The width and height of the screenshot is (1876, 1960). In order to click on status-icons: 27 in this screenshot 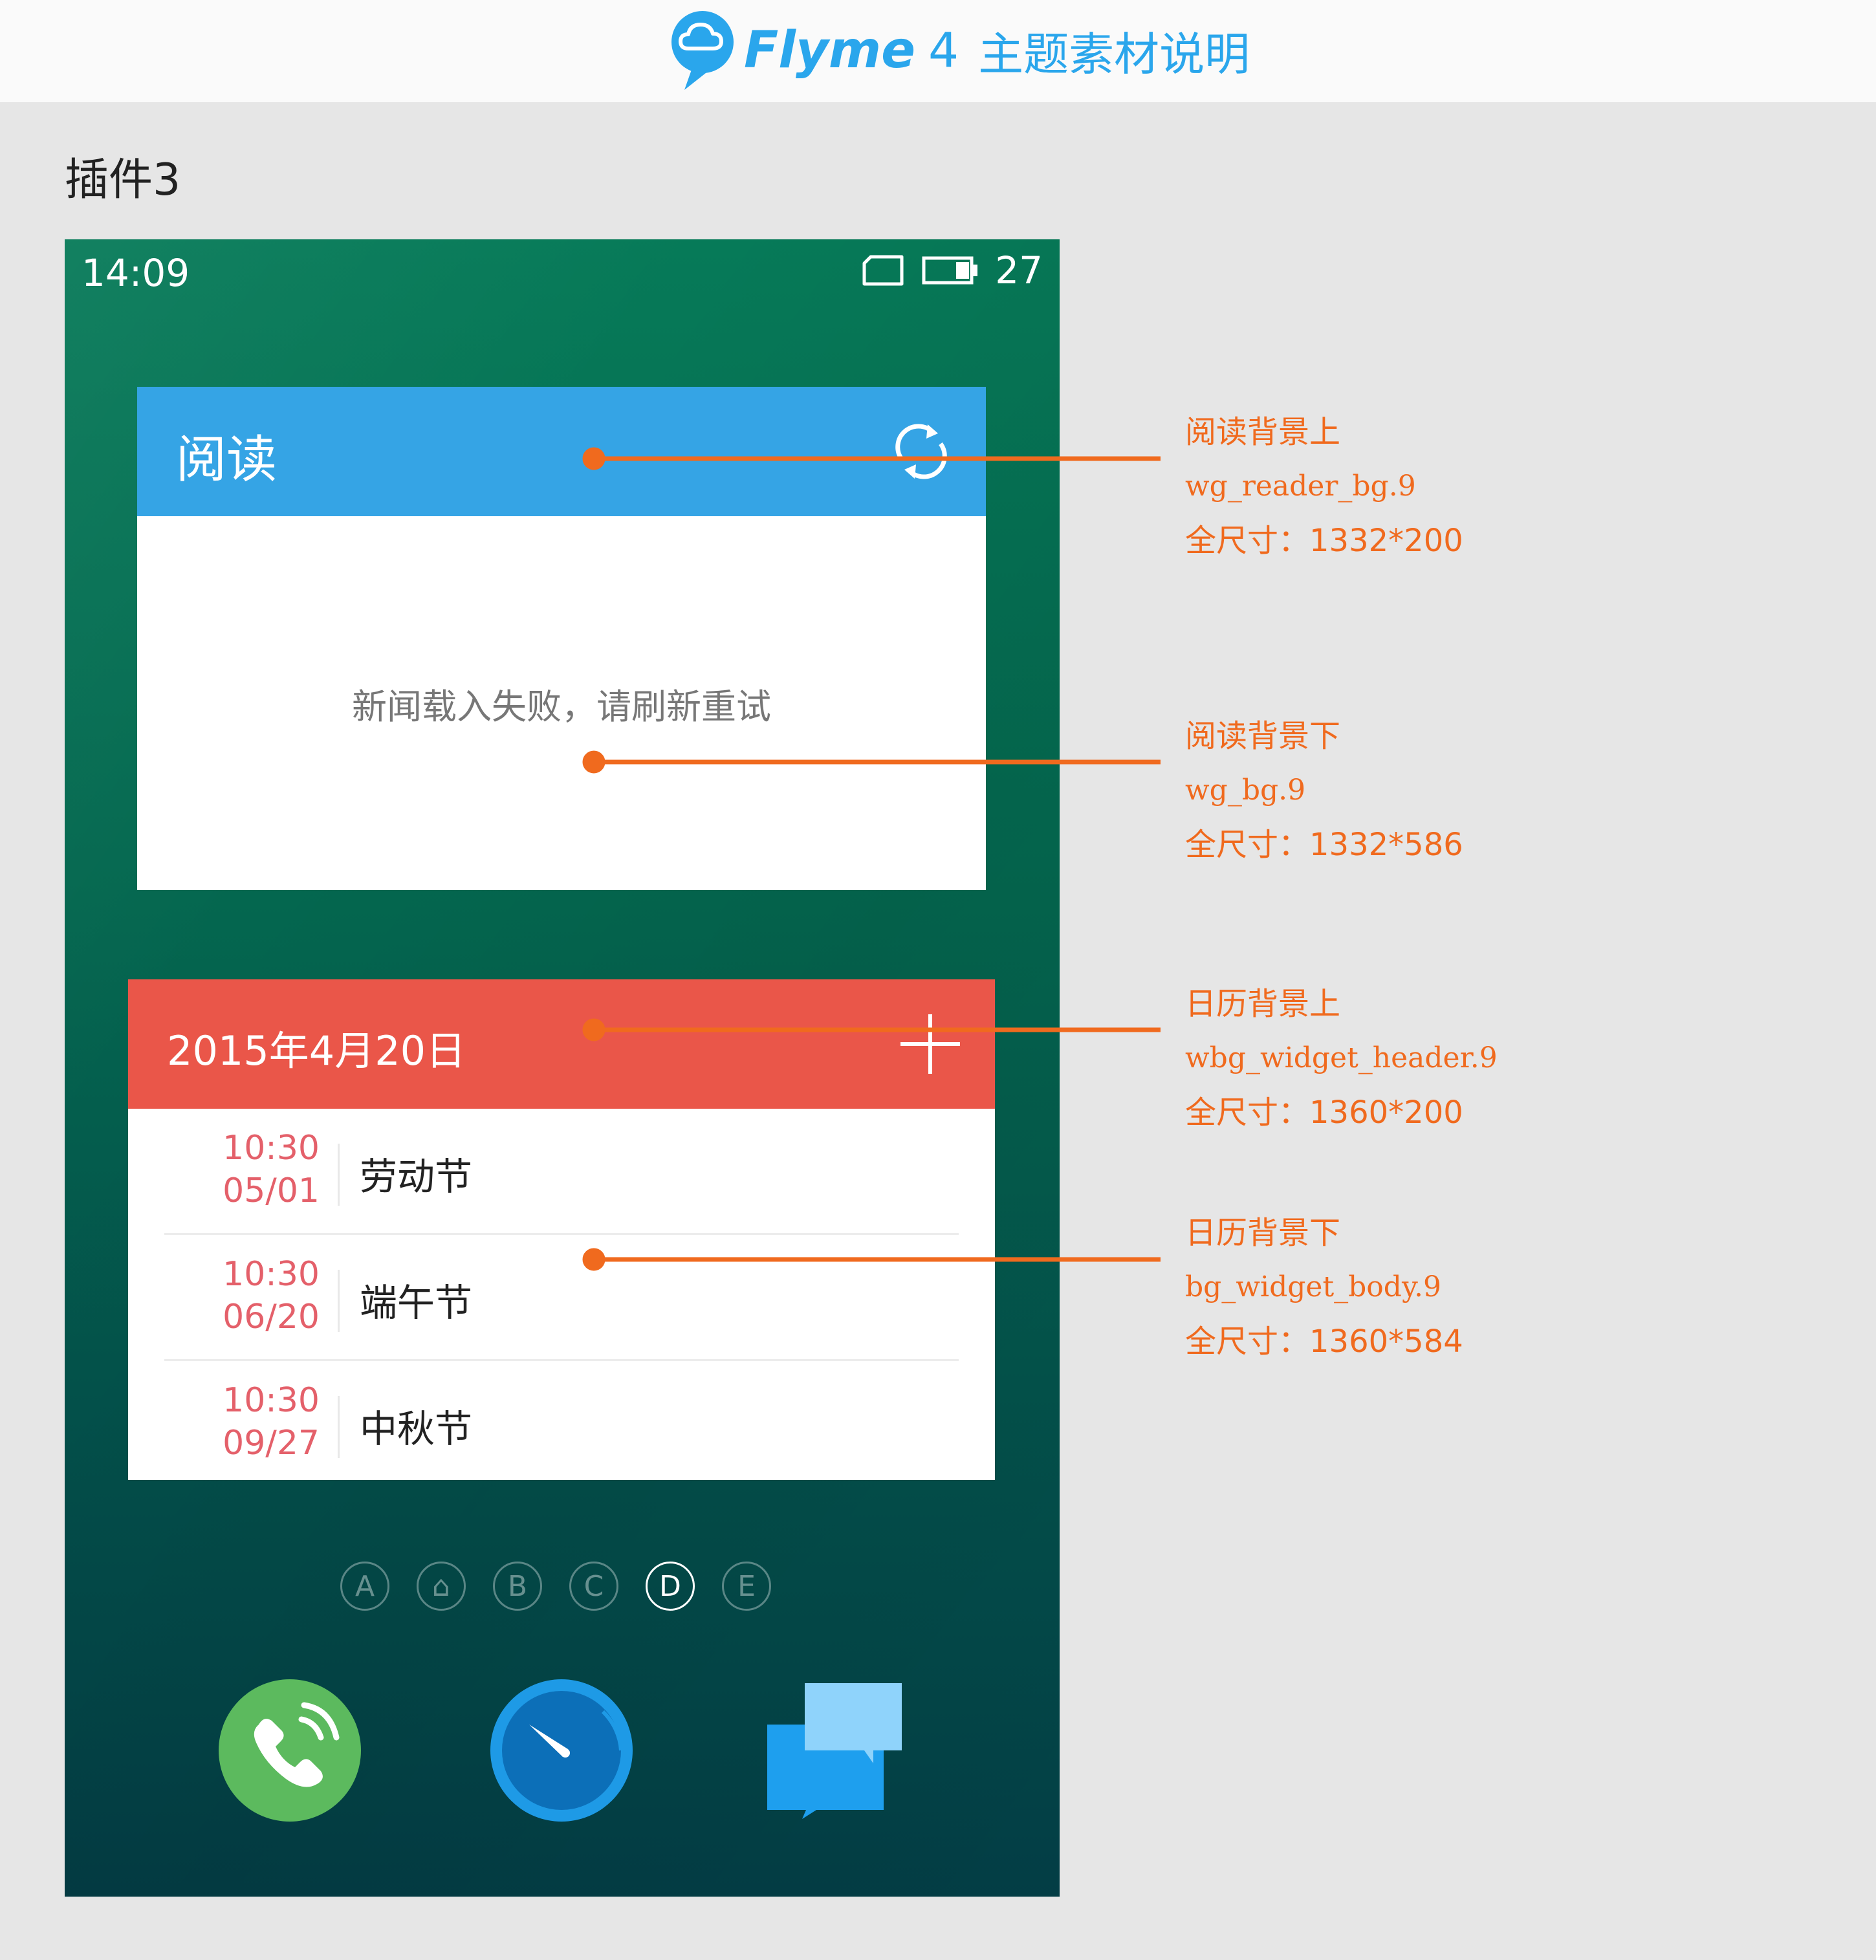, I will do `click(951, 270)`.